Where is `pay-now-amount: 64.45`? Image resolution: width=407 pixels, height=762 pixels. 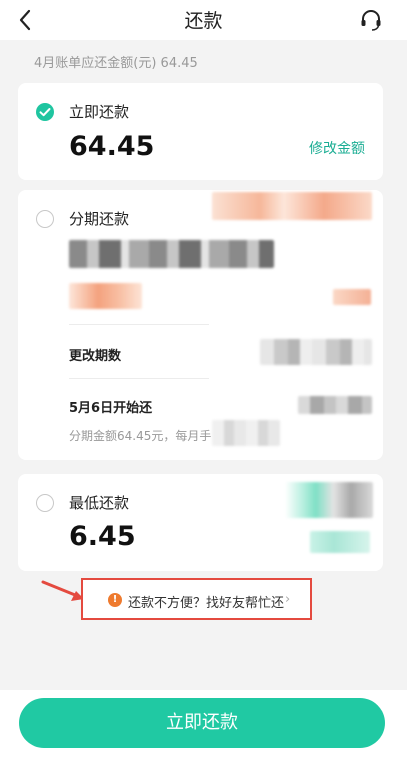 pay-now-amount: 64.45 is located at coordinates (112, 146).